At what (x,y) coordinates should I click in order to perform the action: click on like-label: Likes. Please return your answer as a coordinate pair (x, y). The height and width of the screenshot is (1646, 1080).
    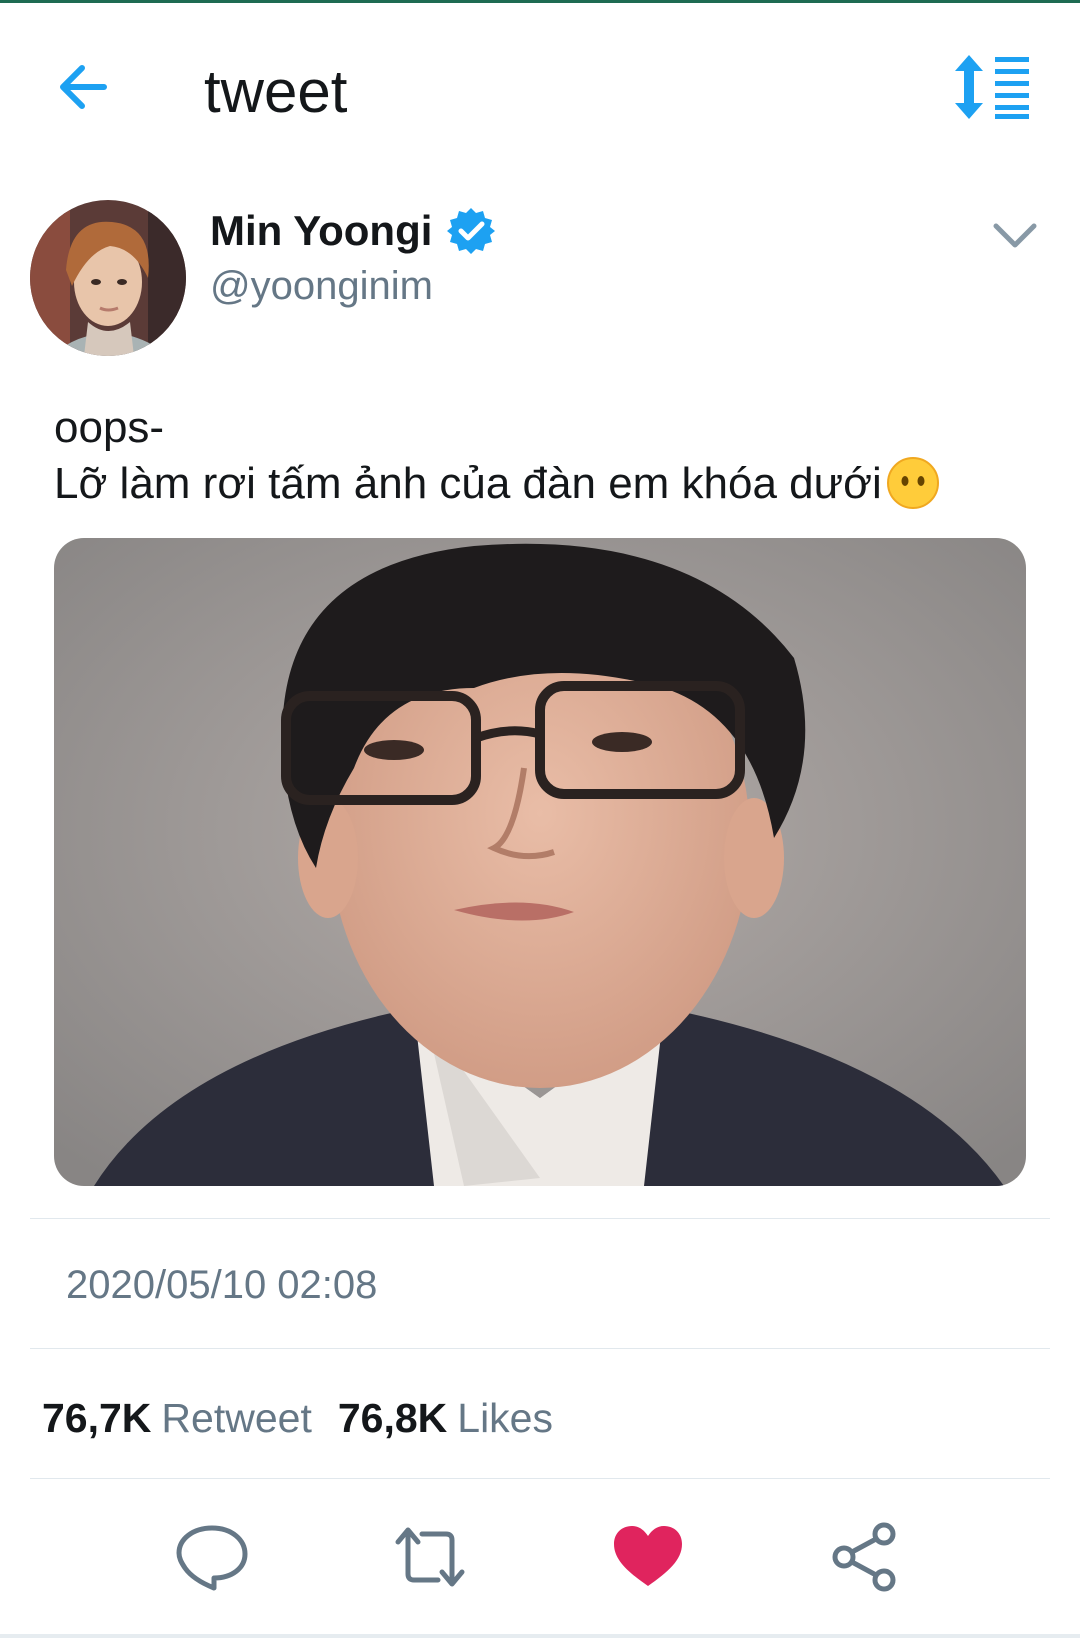
    Looking at the image, I should click on (505, 1418).